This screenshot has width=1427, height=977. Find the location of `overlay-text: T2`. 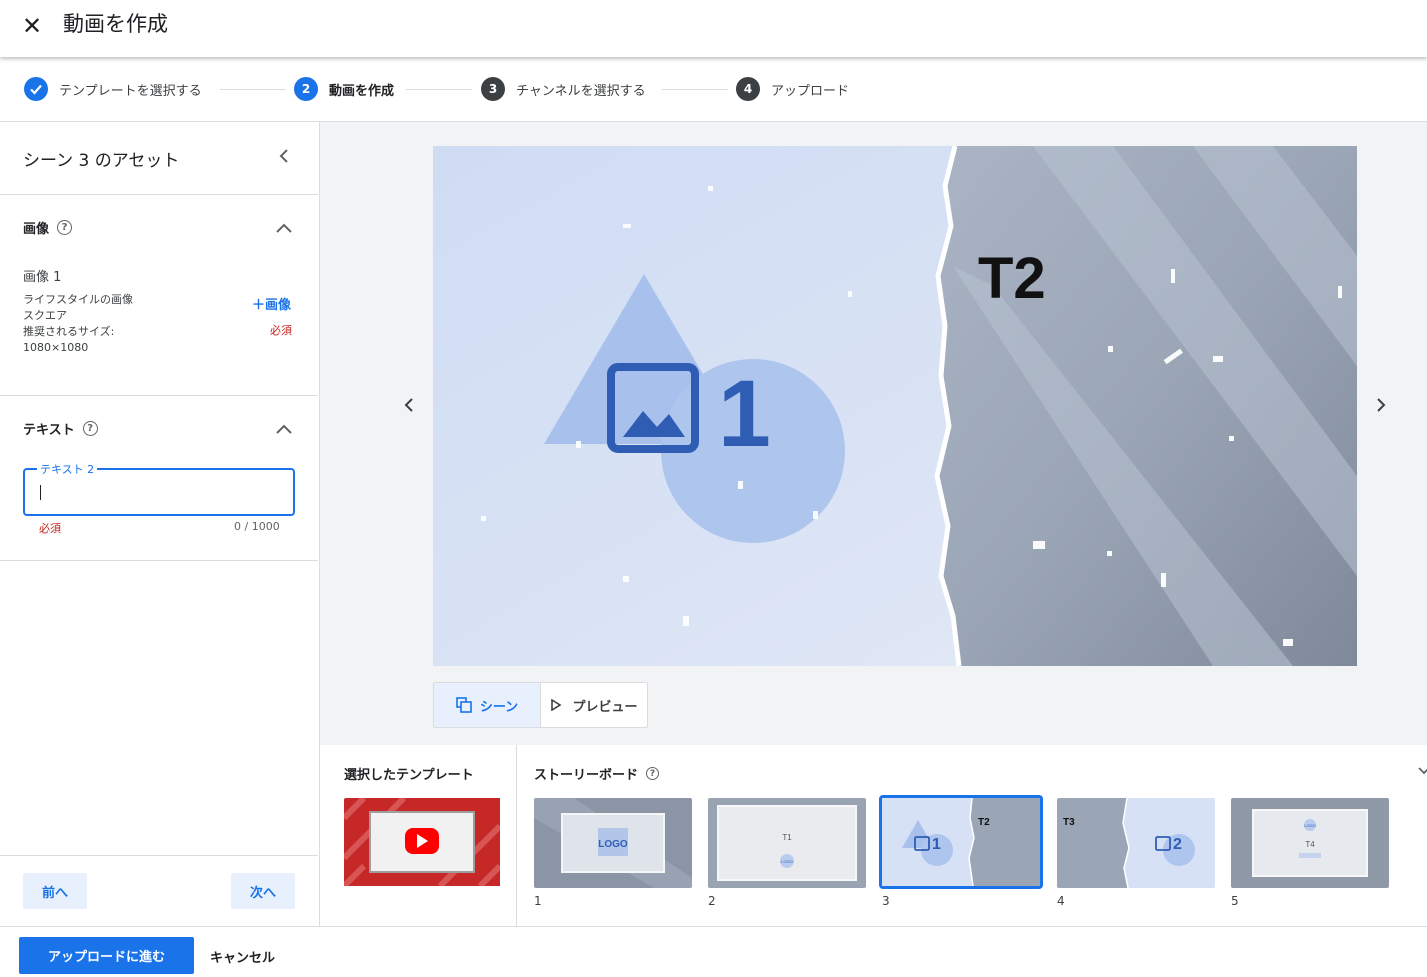

overlay-text: T2 is located at coordinates (1012, 278).